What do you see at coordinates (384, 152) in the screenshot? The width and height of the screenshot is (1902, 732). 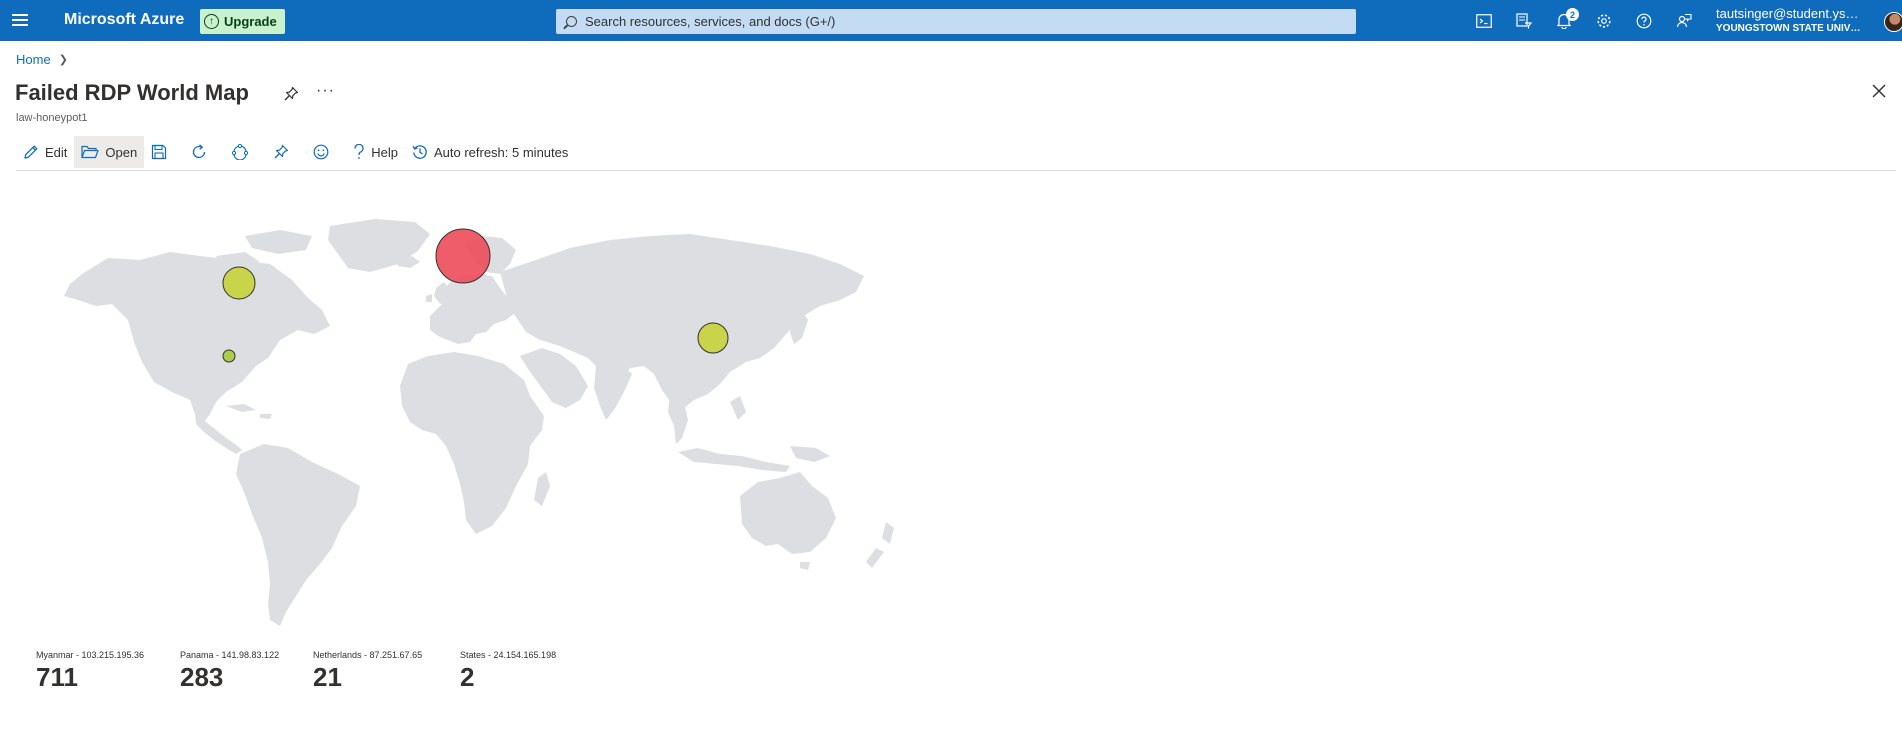 I see `help-label: Help` at bounding box center [384, 152].